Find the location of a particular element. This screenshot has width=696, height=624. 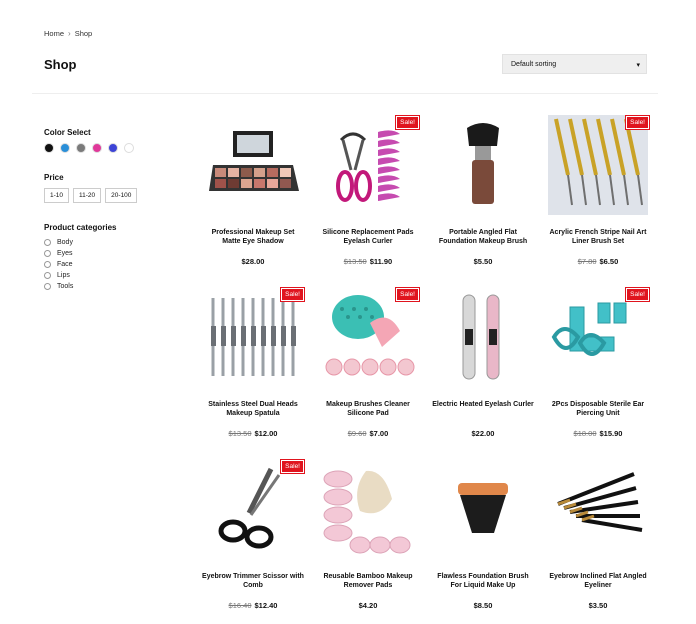

price-filter-button: 11-20 is located at coordinates (87, 195).